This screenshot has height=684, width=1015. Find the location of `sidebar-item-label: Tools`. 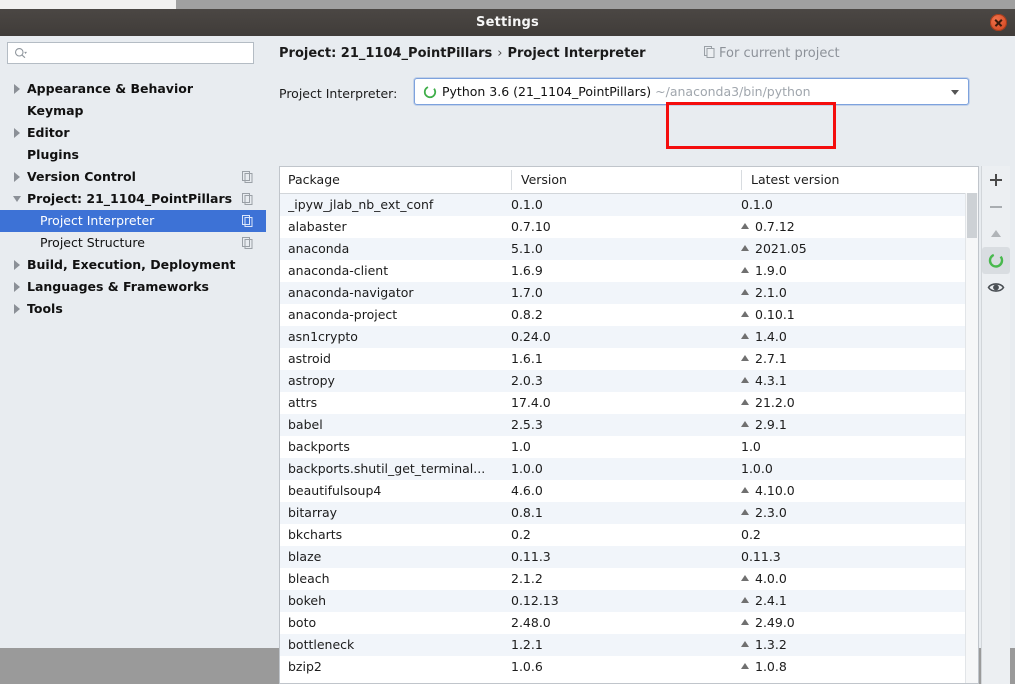

sidebar-item-label: Tools is located at coordinates (45, 308).